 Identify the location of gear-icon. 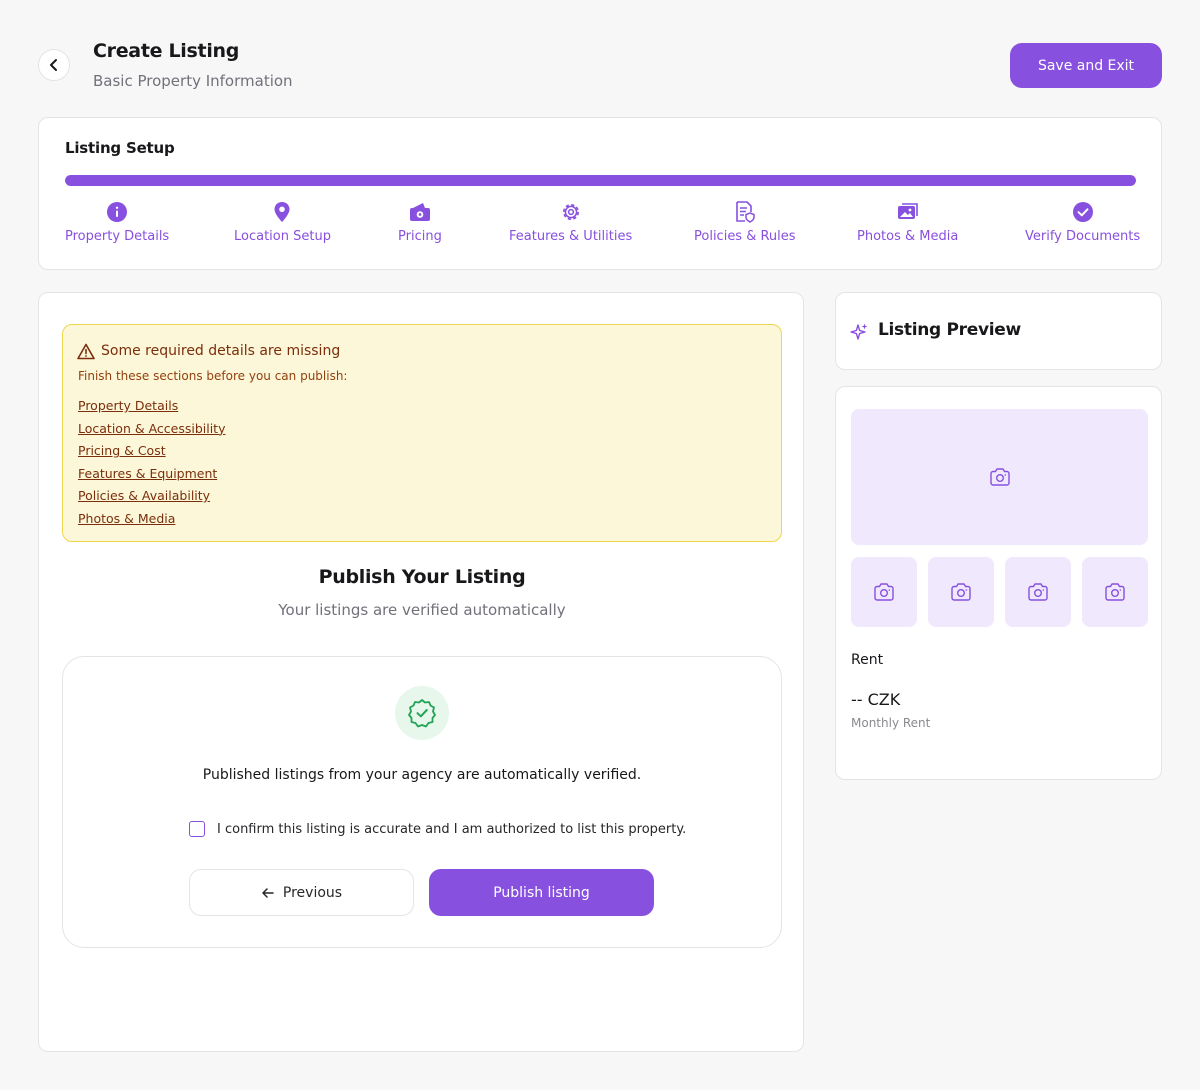
(570, 212).